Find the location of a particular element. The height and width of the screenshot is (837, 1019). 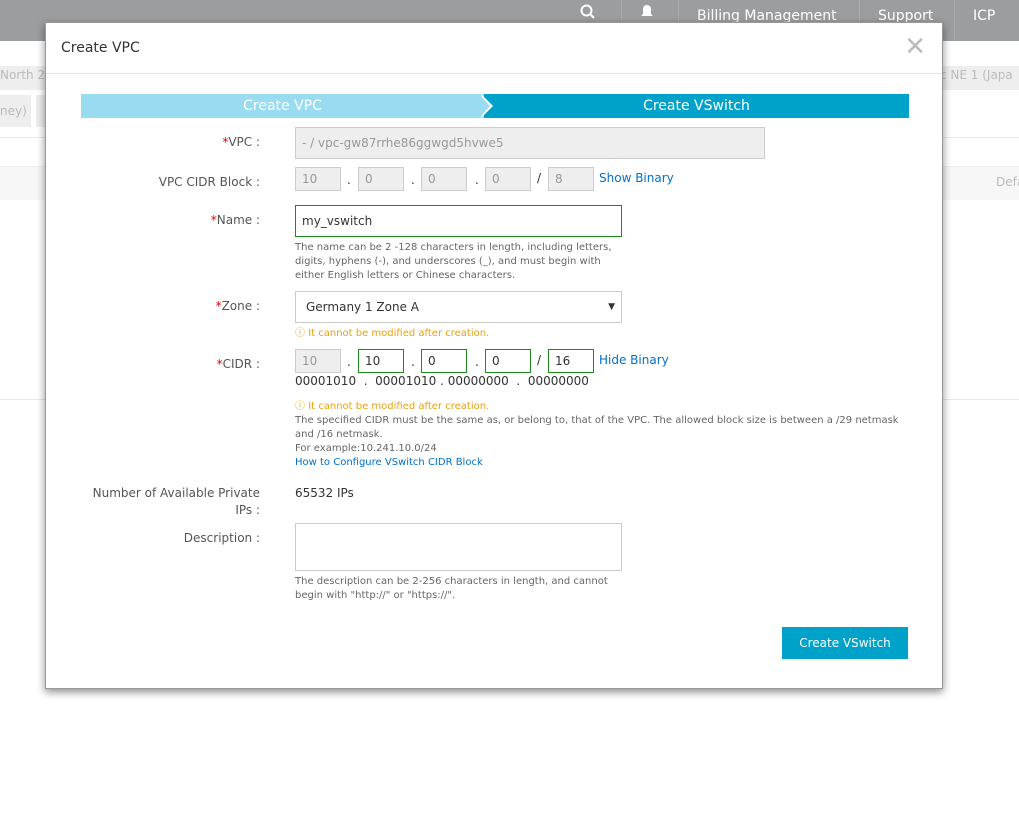

name-label: *Name : is located at coordinates (235, 220).